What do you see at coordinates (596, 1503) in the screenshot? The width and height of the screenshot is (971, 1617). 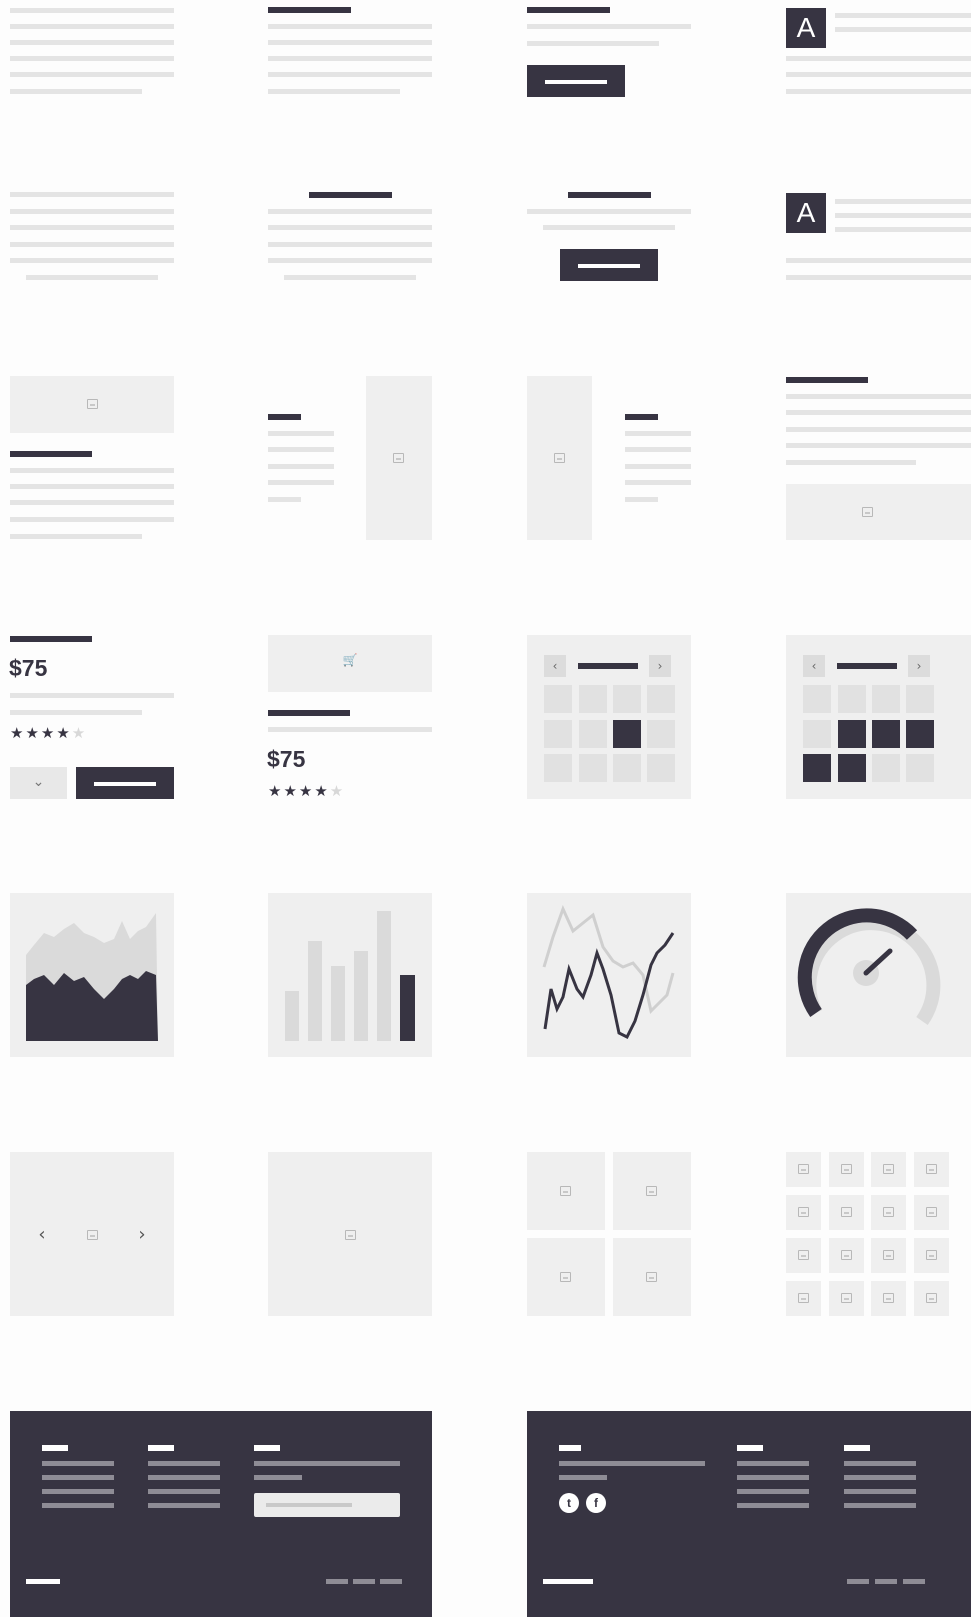 I see `facebook-icon: f` at bounding box center [596, 1503].